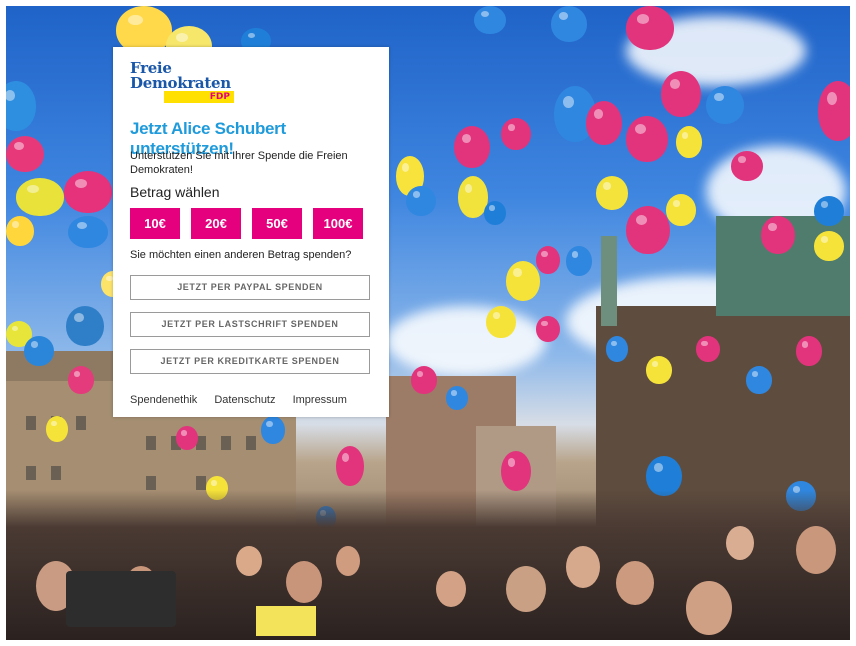 This screenshot has height=646, width=856. What do you see at coordinates (175, 192) in the screenshot?
I see `amount-heading: Betrag wählen` at bounding box center [175, 192].